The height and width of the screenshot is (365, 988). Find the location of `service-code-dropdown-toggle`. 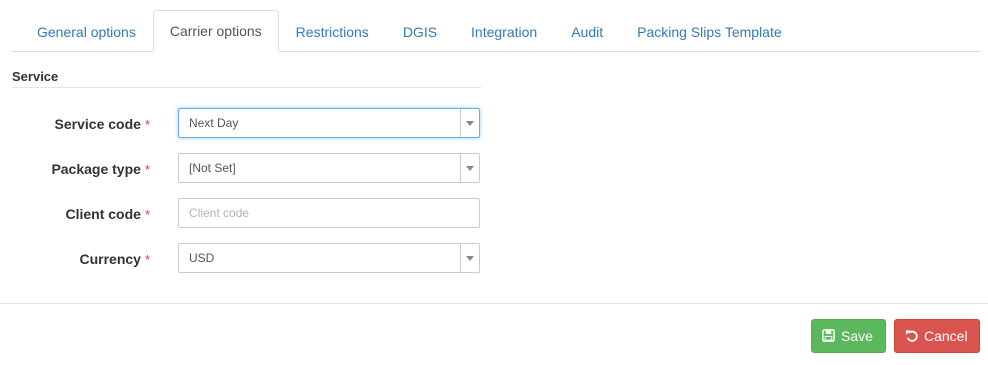

service-code-dropdown-toggle is located at coordinates (469, 123).